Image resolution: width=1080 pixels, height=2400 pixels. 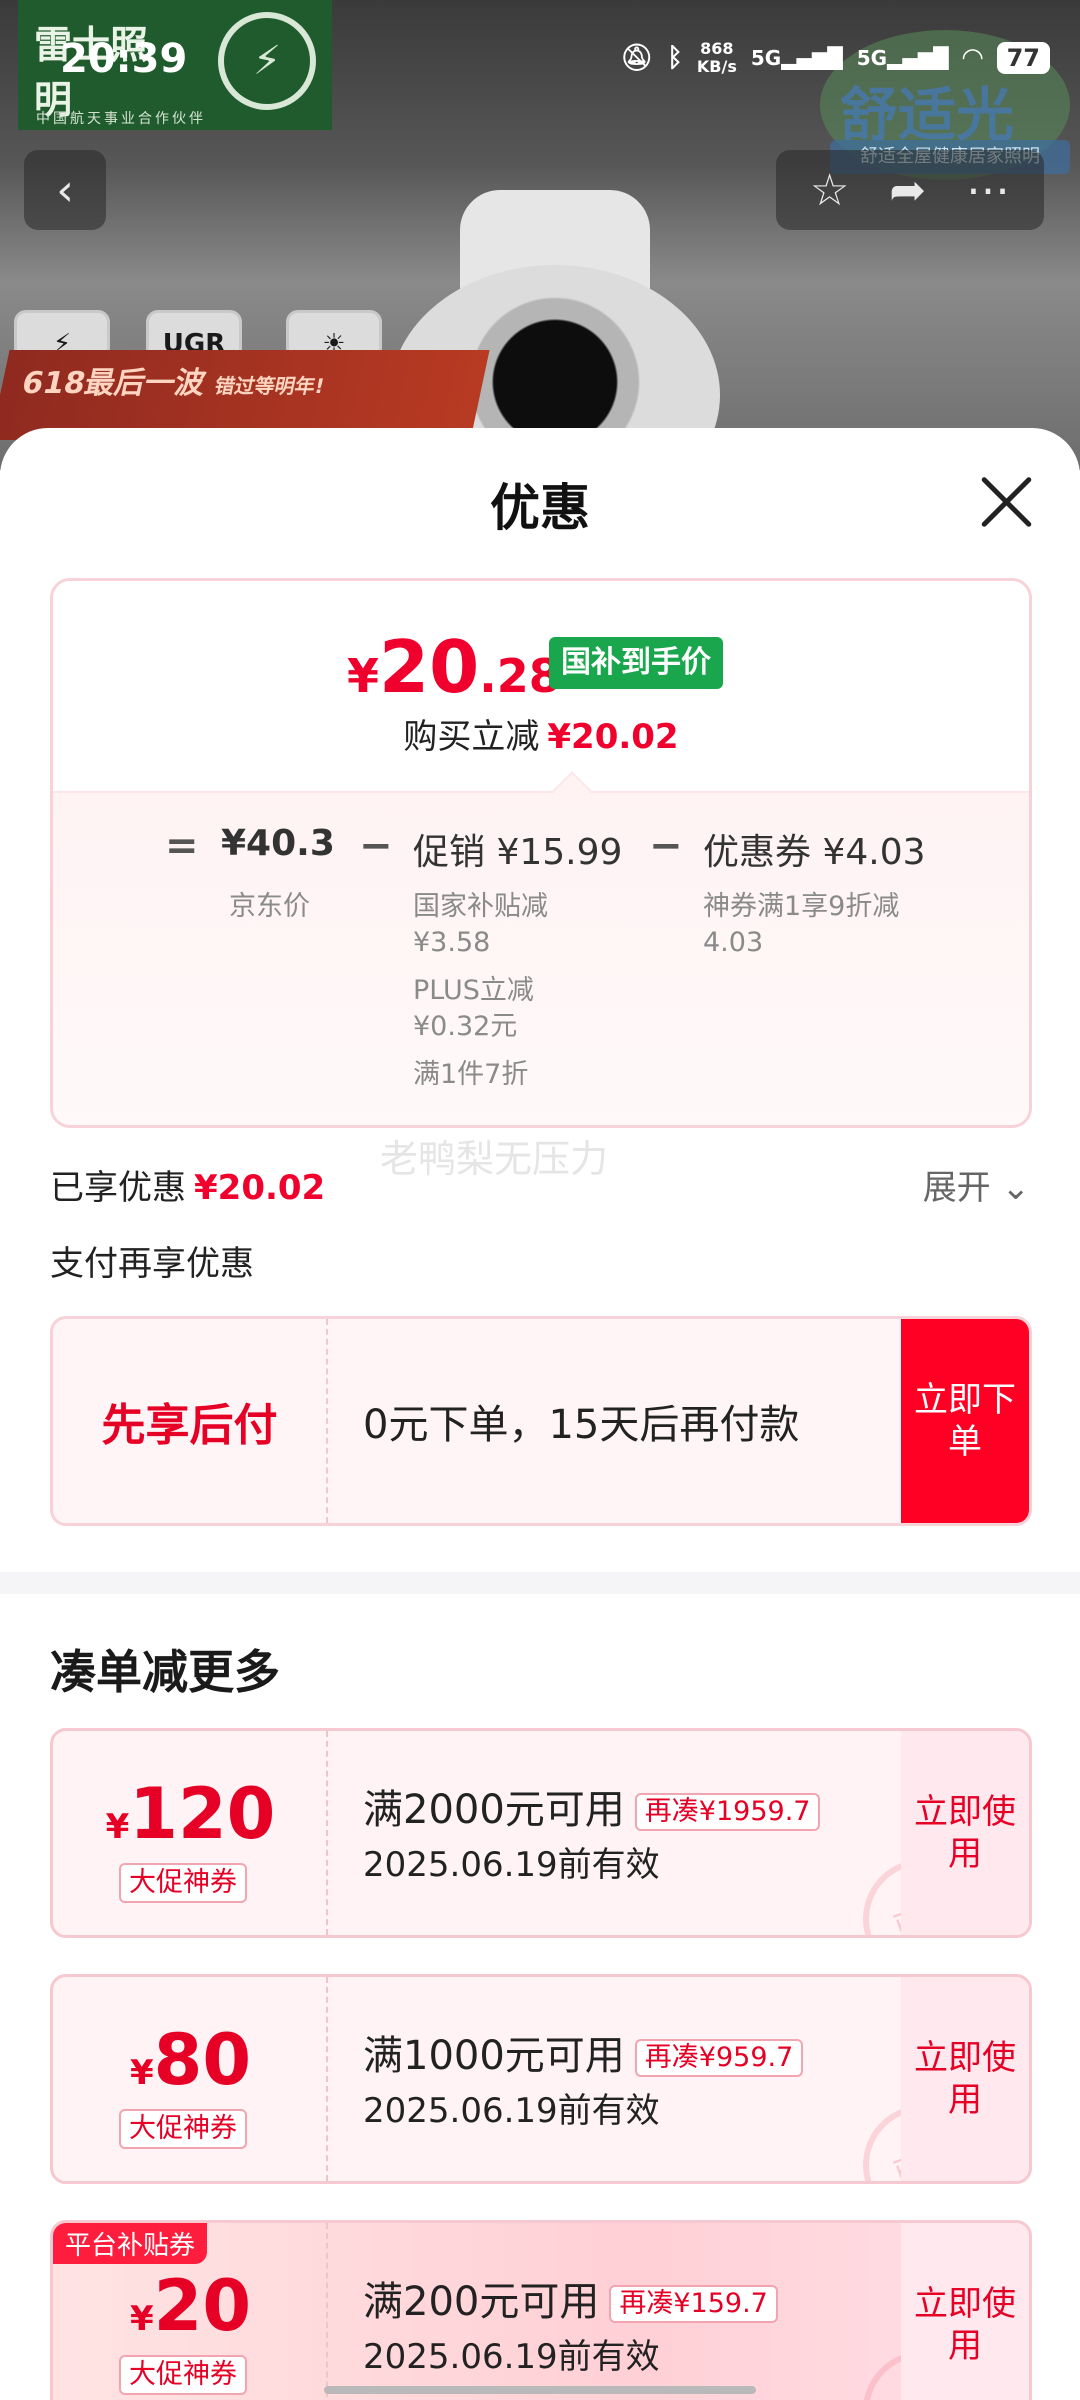 I want to click on final-price-currency: ¥, so click(x=363, y=676).